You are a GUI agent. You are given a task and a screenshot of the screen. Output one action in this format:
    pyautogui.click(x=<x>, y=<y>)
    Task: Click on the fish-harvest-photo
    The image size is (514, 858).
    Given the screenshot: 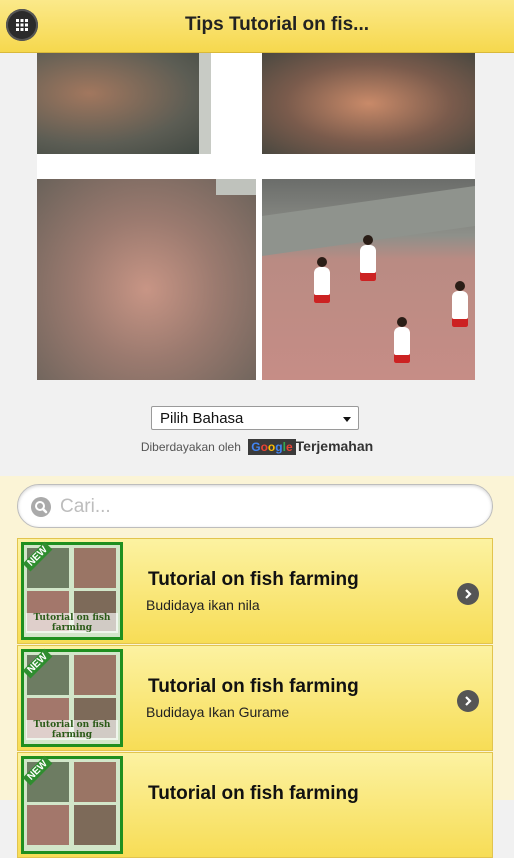 What is the action you would take?
    pyautogui.click(x=368, y=279)
    